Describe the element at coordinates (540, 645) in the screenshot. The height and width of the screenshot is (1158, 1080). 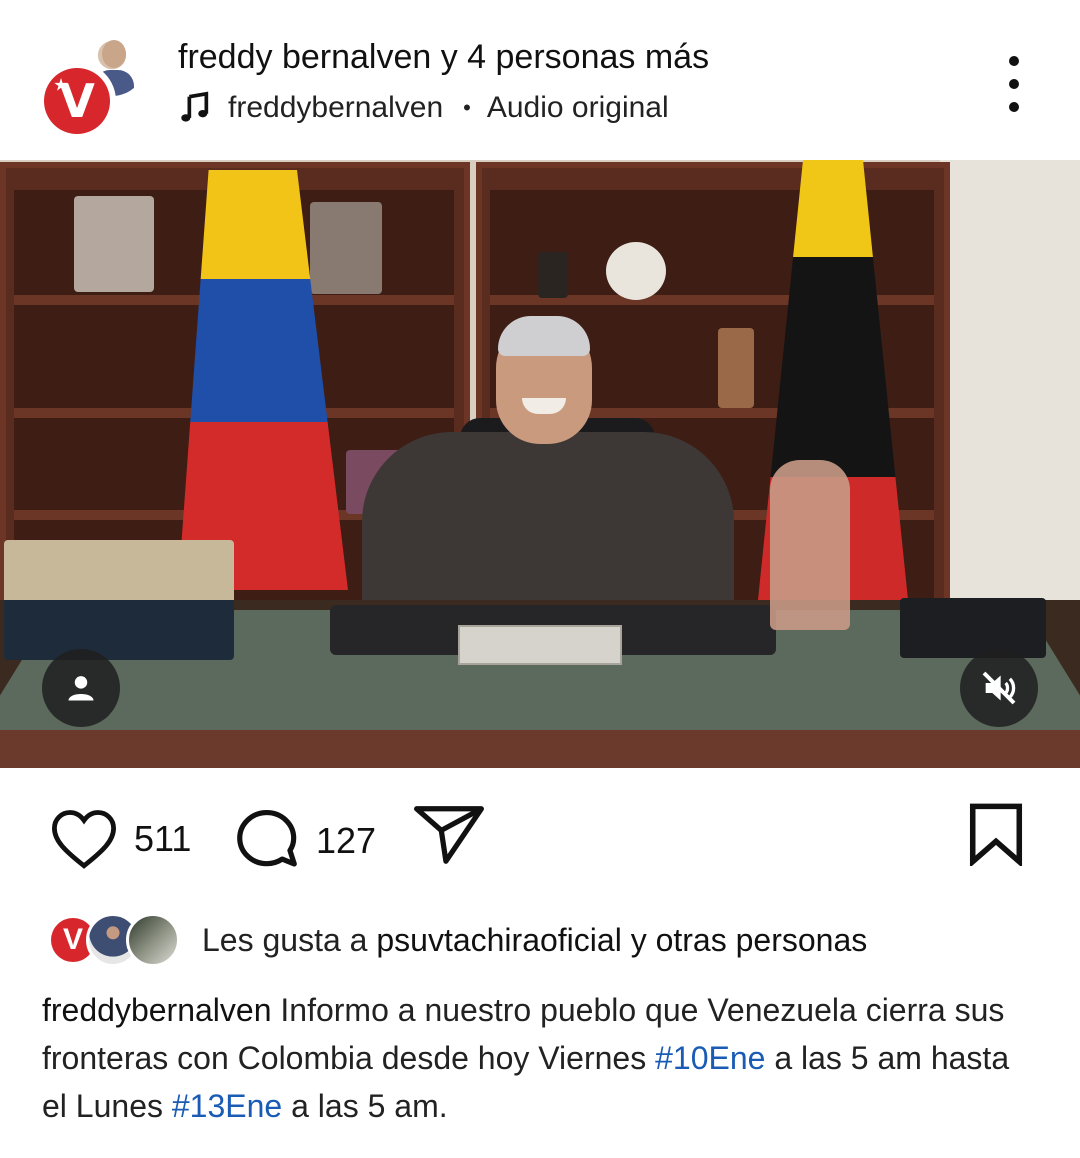
I see `nameplate` at that location.